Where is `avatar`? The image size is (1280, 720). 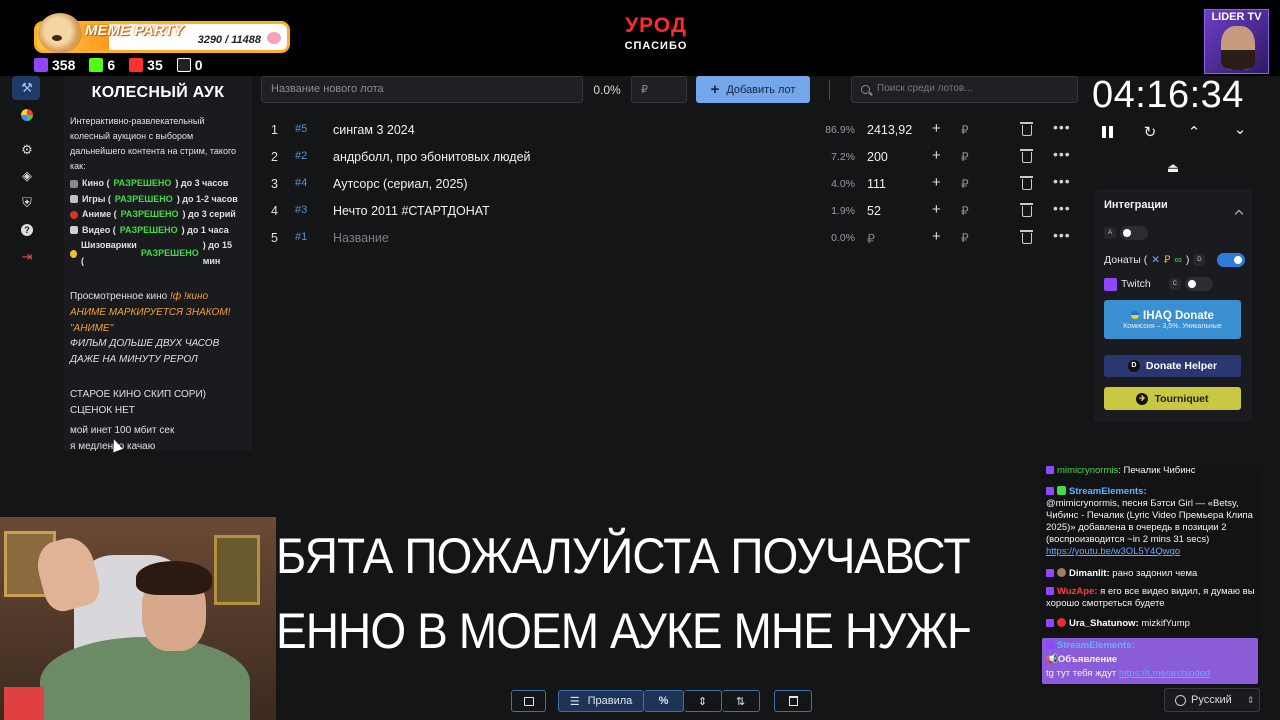
avatar is located at coordinates (1061, 622).